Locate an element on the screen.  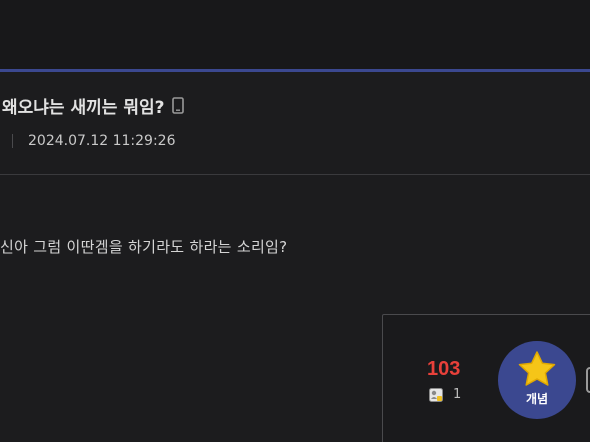
vote-count: 103 is located at coordinates (444, 369).